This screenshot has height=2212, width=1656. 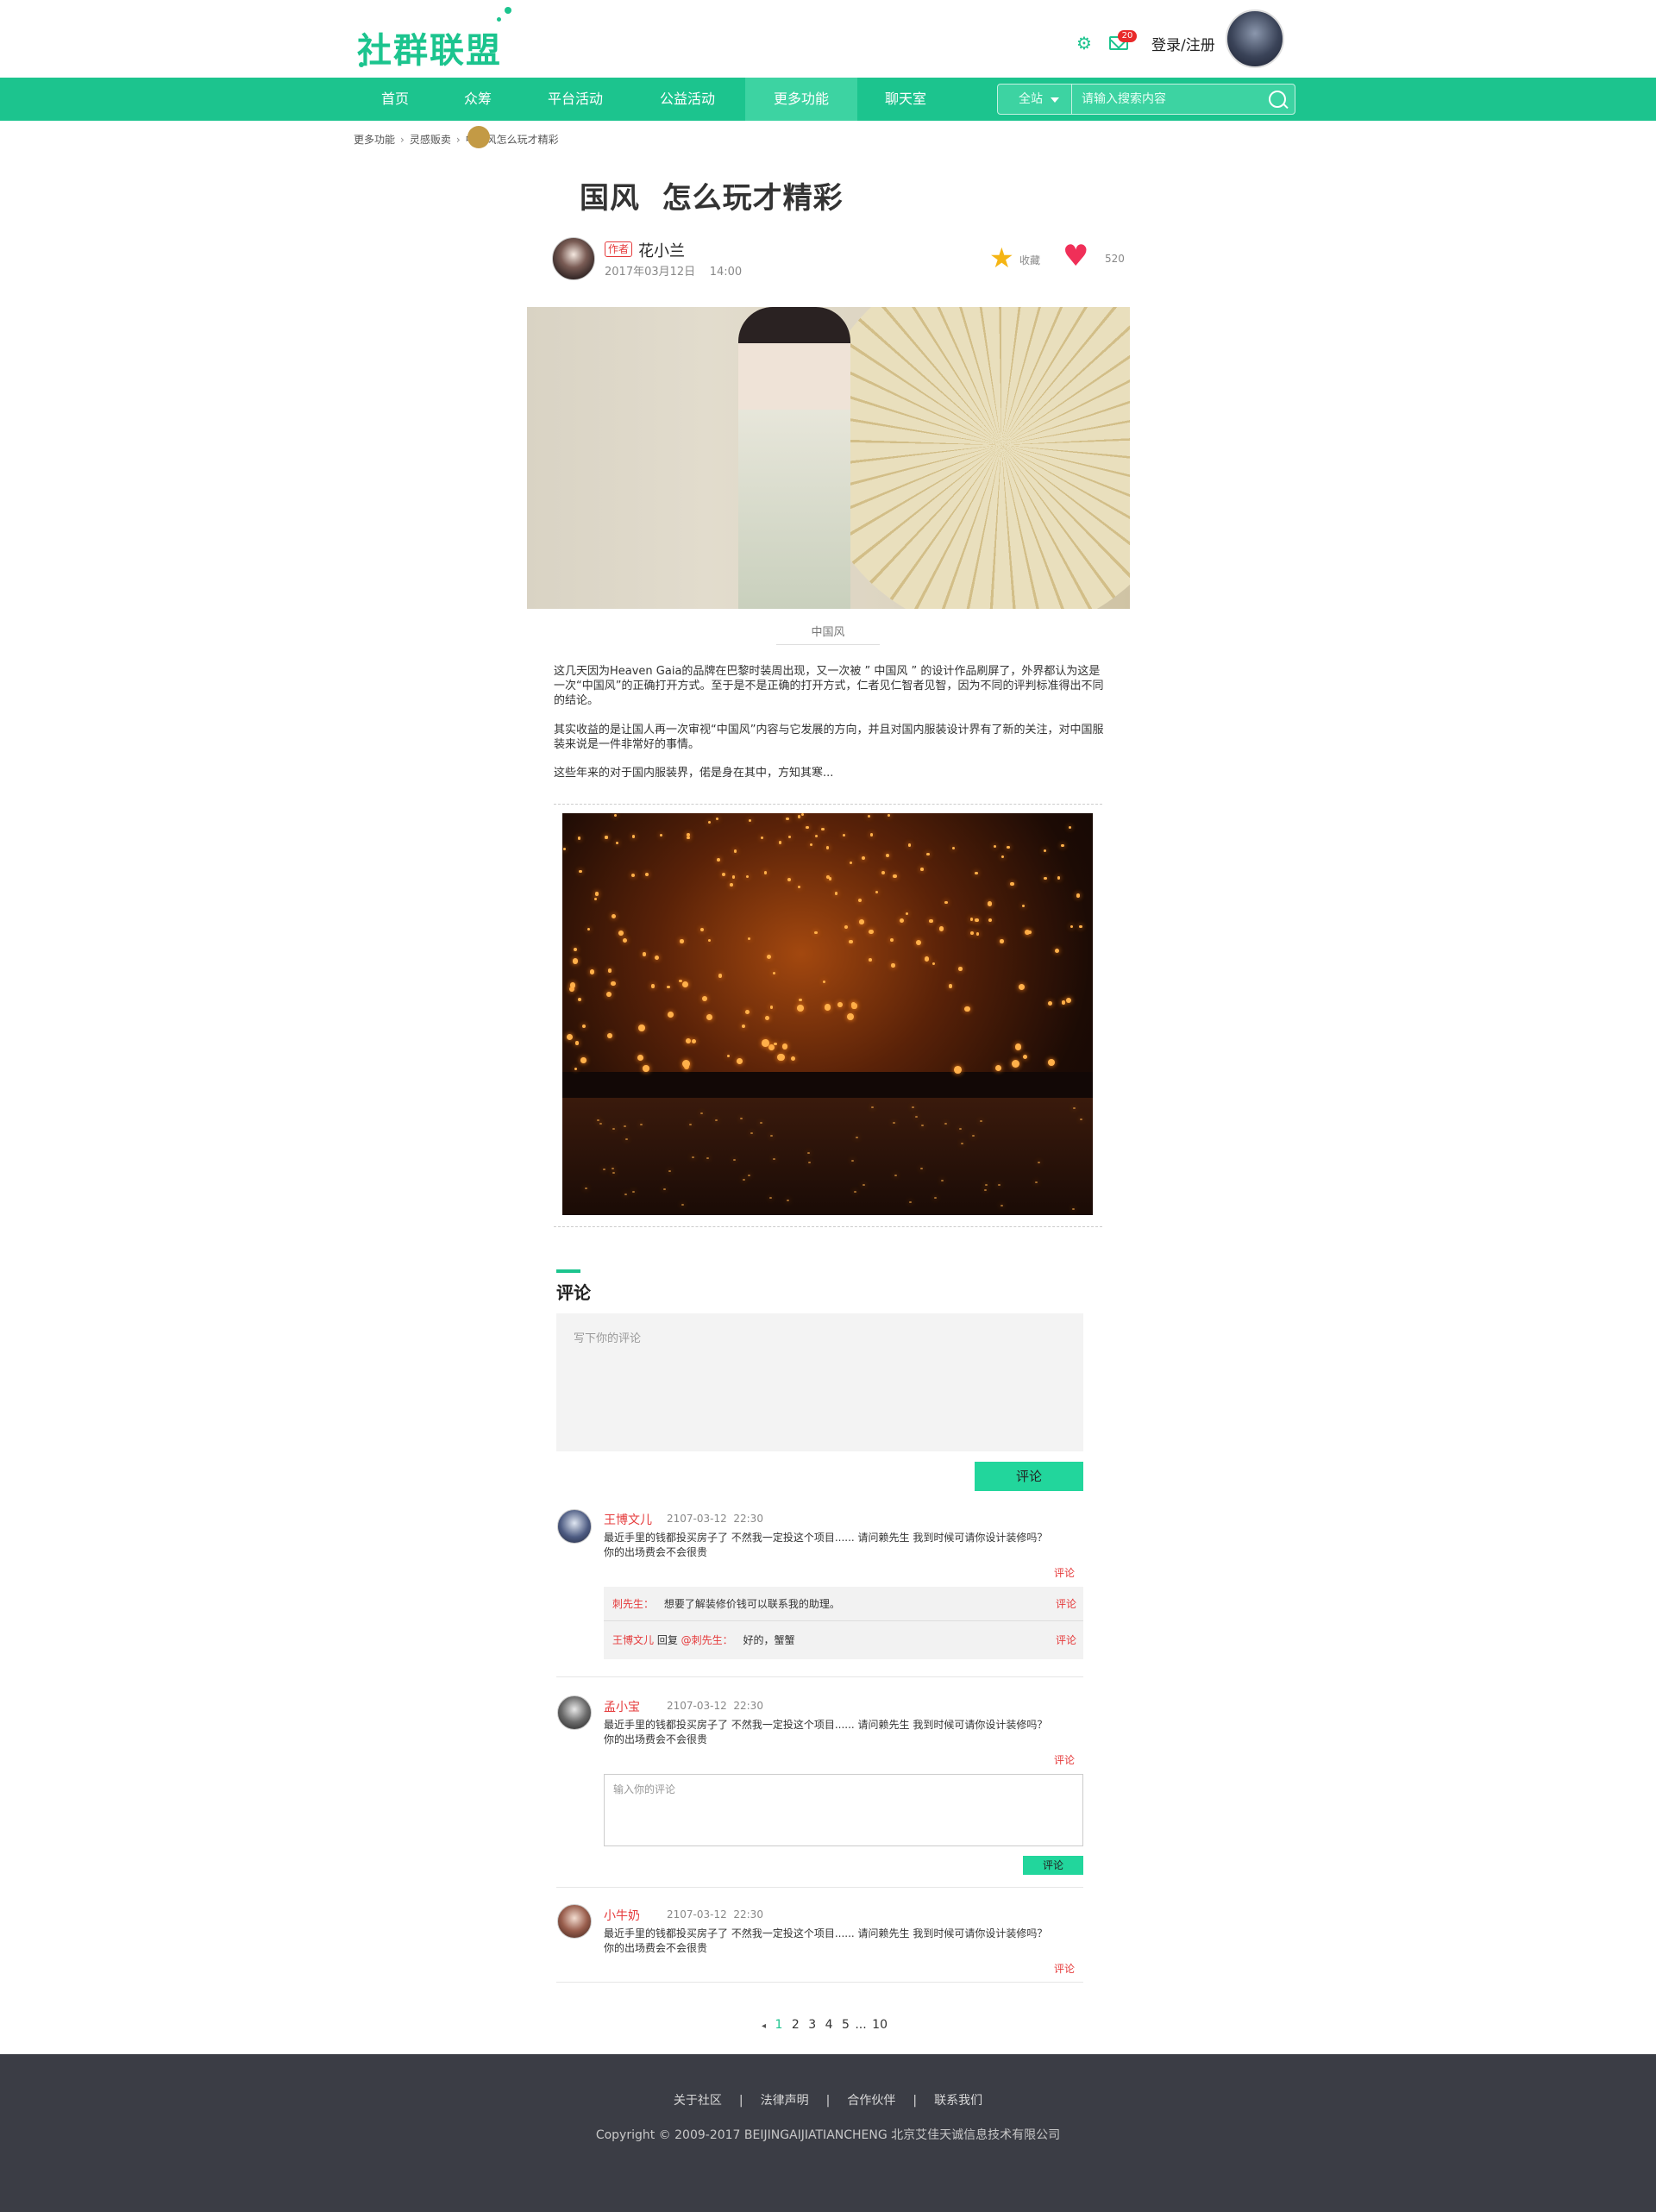 I want to click on footer-link-partners: 合作伙伴, so click(x=871, y=2101).